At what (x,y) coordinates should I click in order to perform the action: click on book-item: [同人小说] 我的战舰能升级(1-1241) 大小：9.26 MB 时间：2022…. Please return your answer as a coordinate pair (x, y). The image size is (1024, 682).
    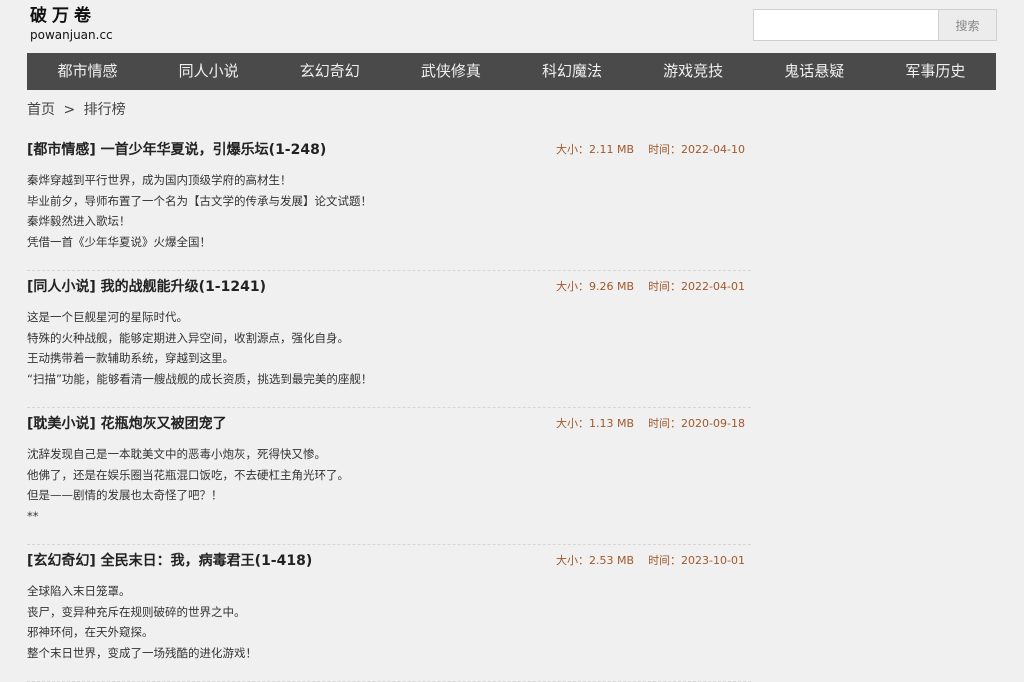
    Looking at the image, I should click on (389, 339).